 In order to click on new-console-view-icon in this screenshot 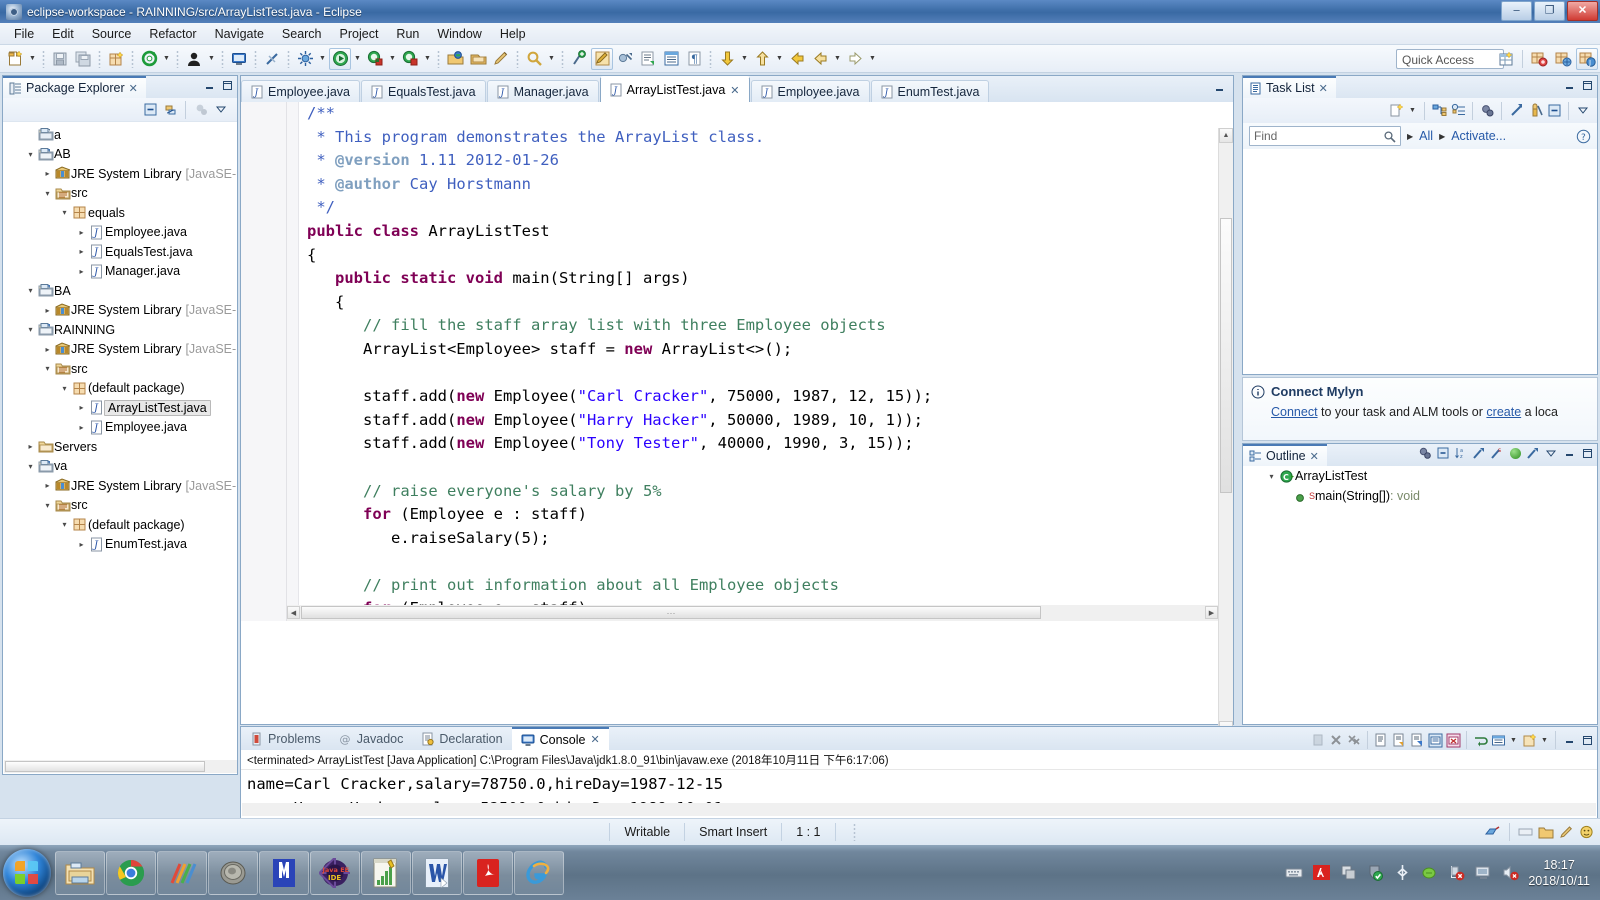, I will do `click(1498, 740)`.